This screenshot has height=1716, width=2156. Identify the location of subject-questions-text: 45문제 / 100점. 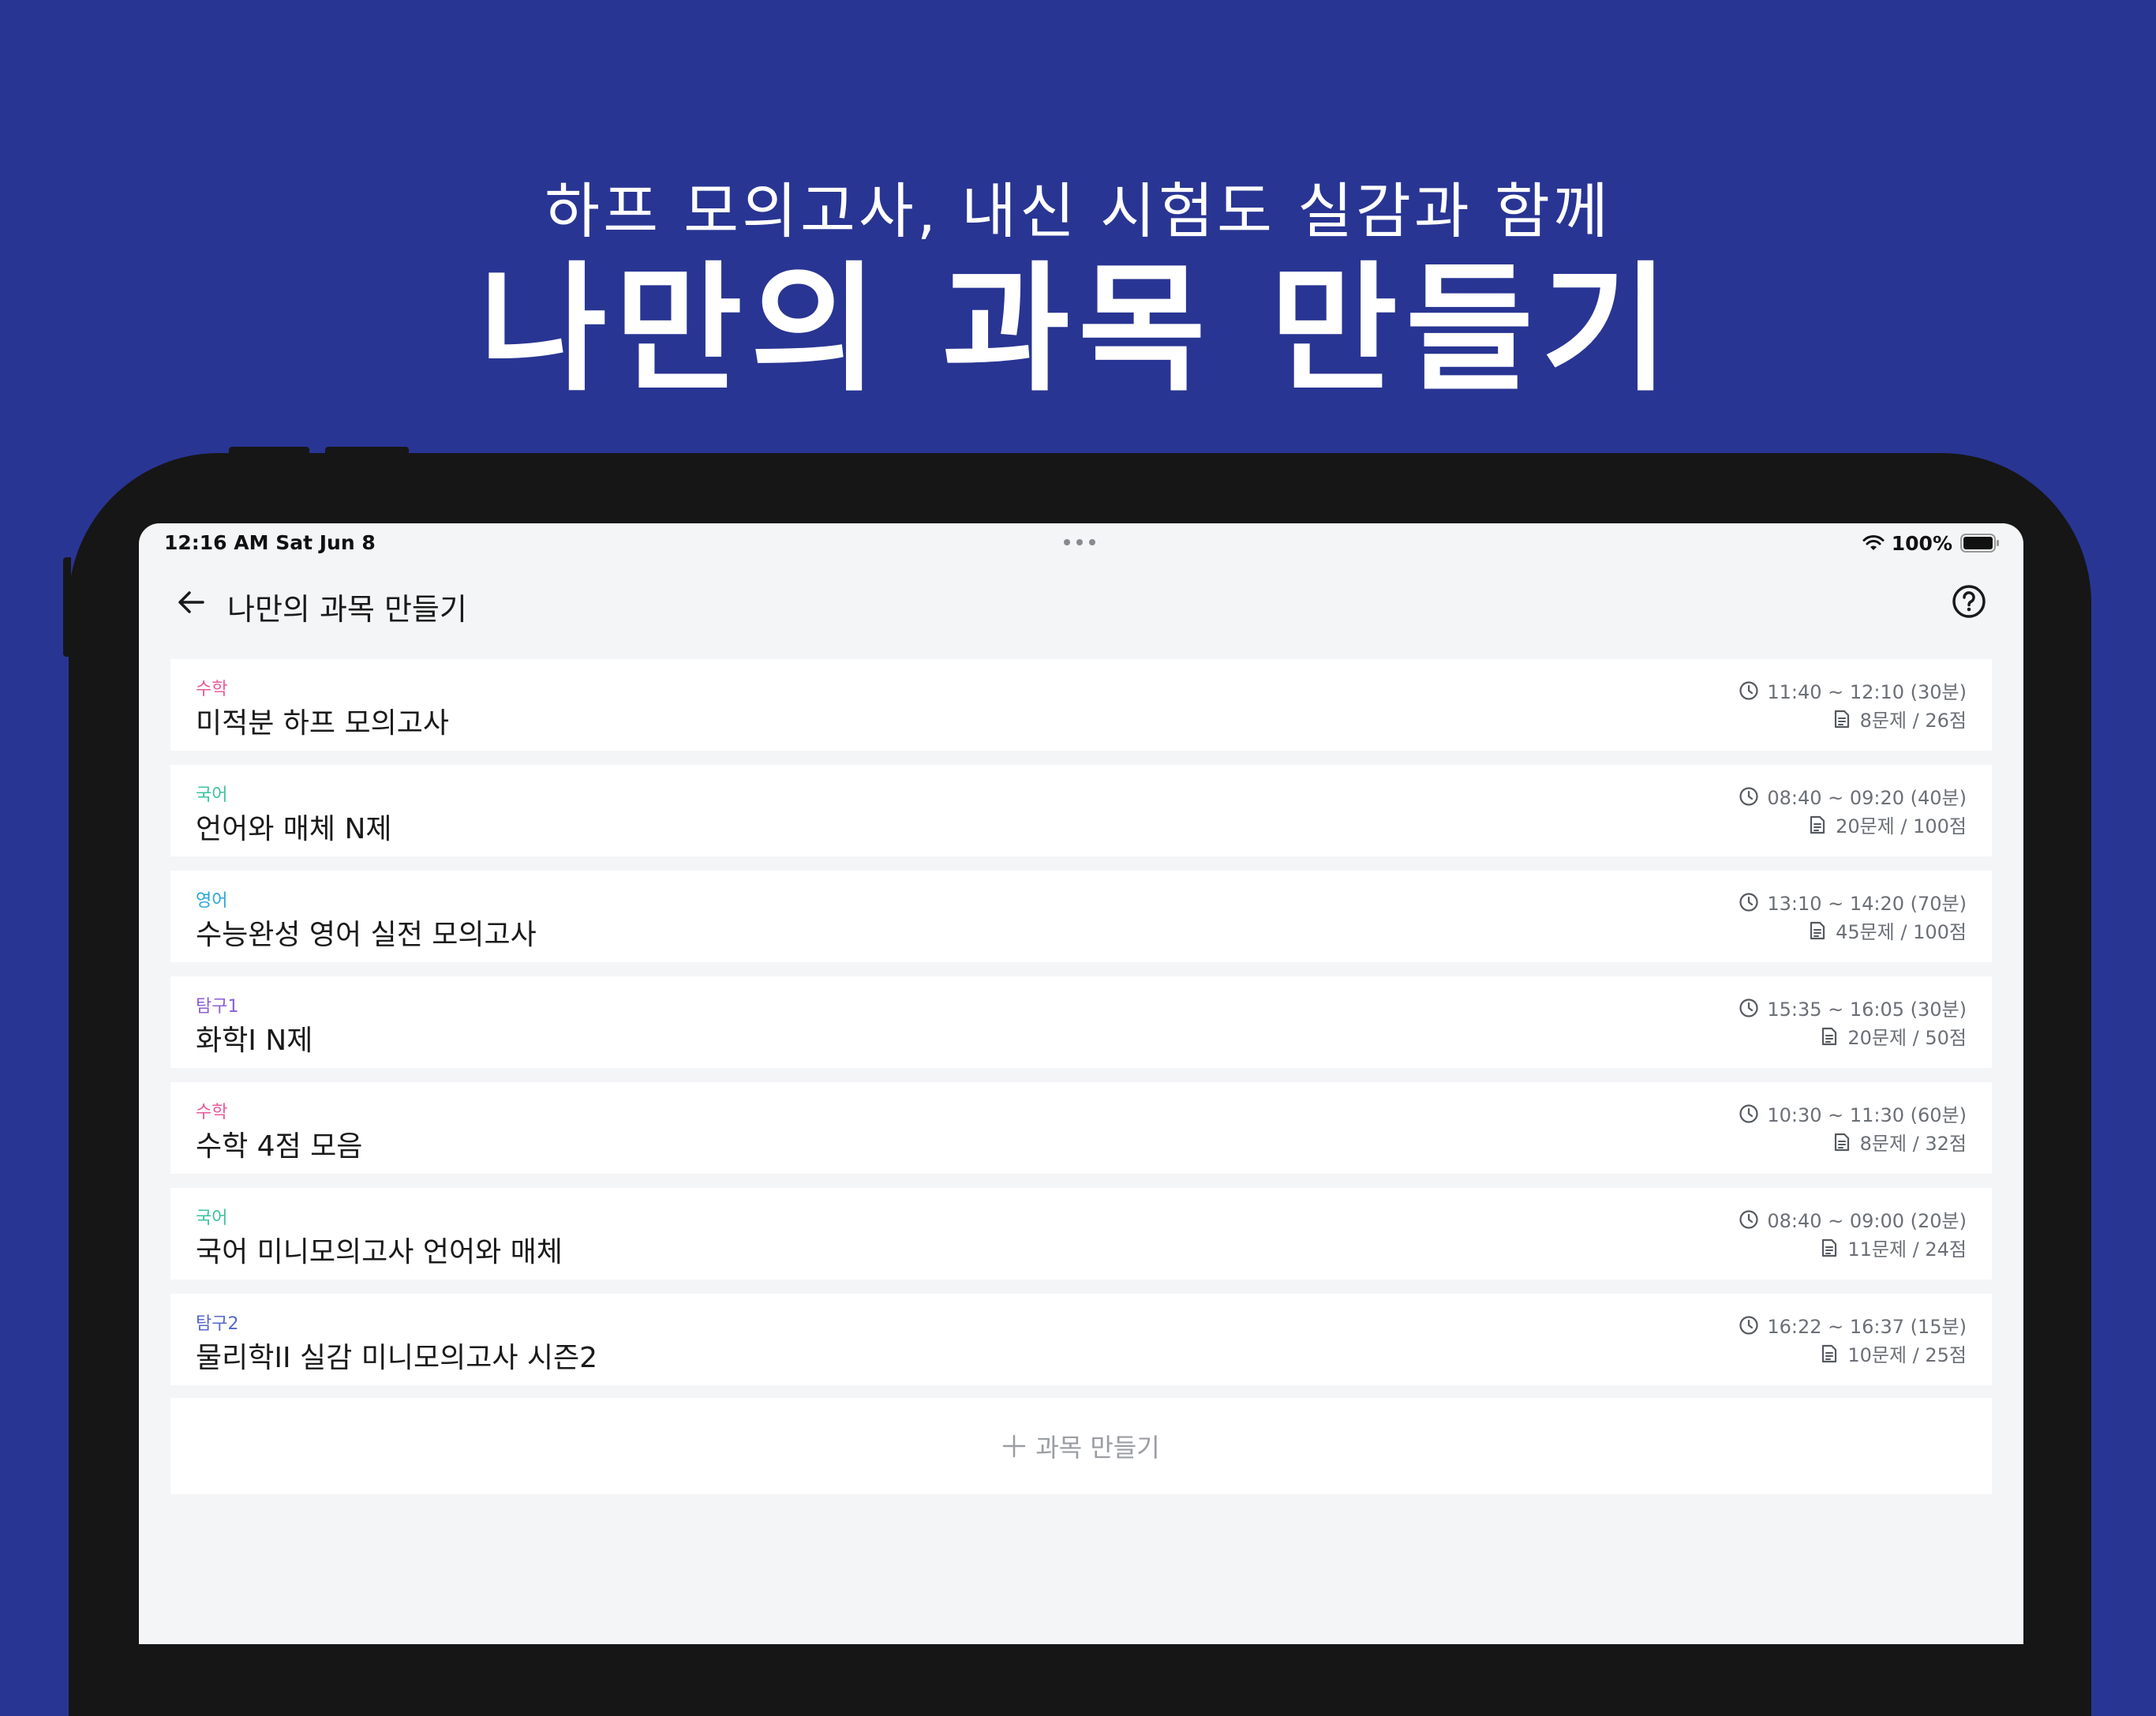
(1901, 932).